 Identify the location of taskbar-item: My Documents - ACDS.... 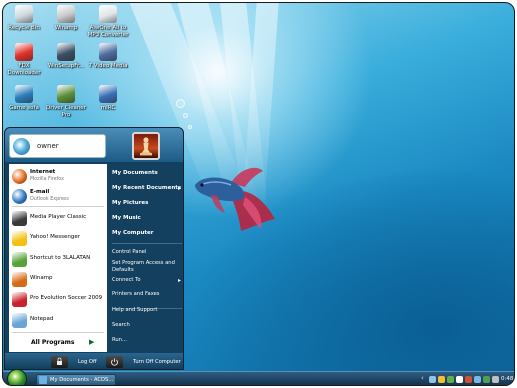
(76, 379).